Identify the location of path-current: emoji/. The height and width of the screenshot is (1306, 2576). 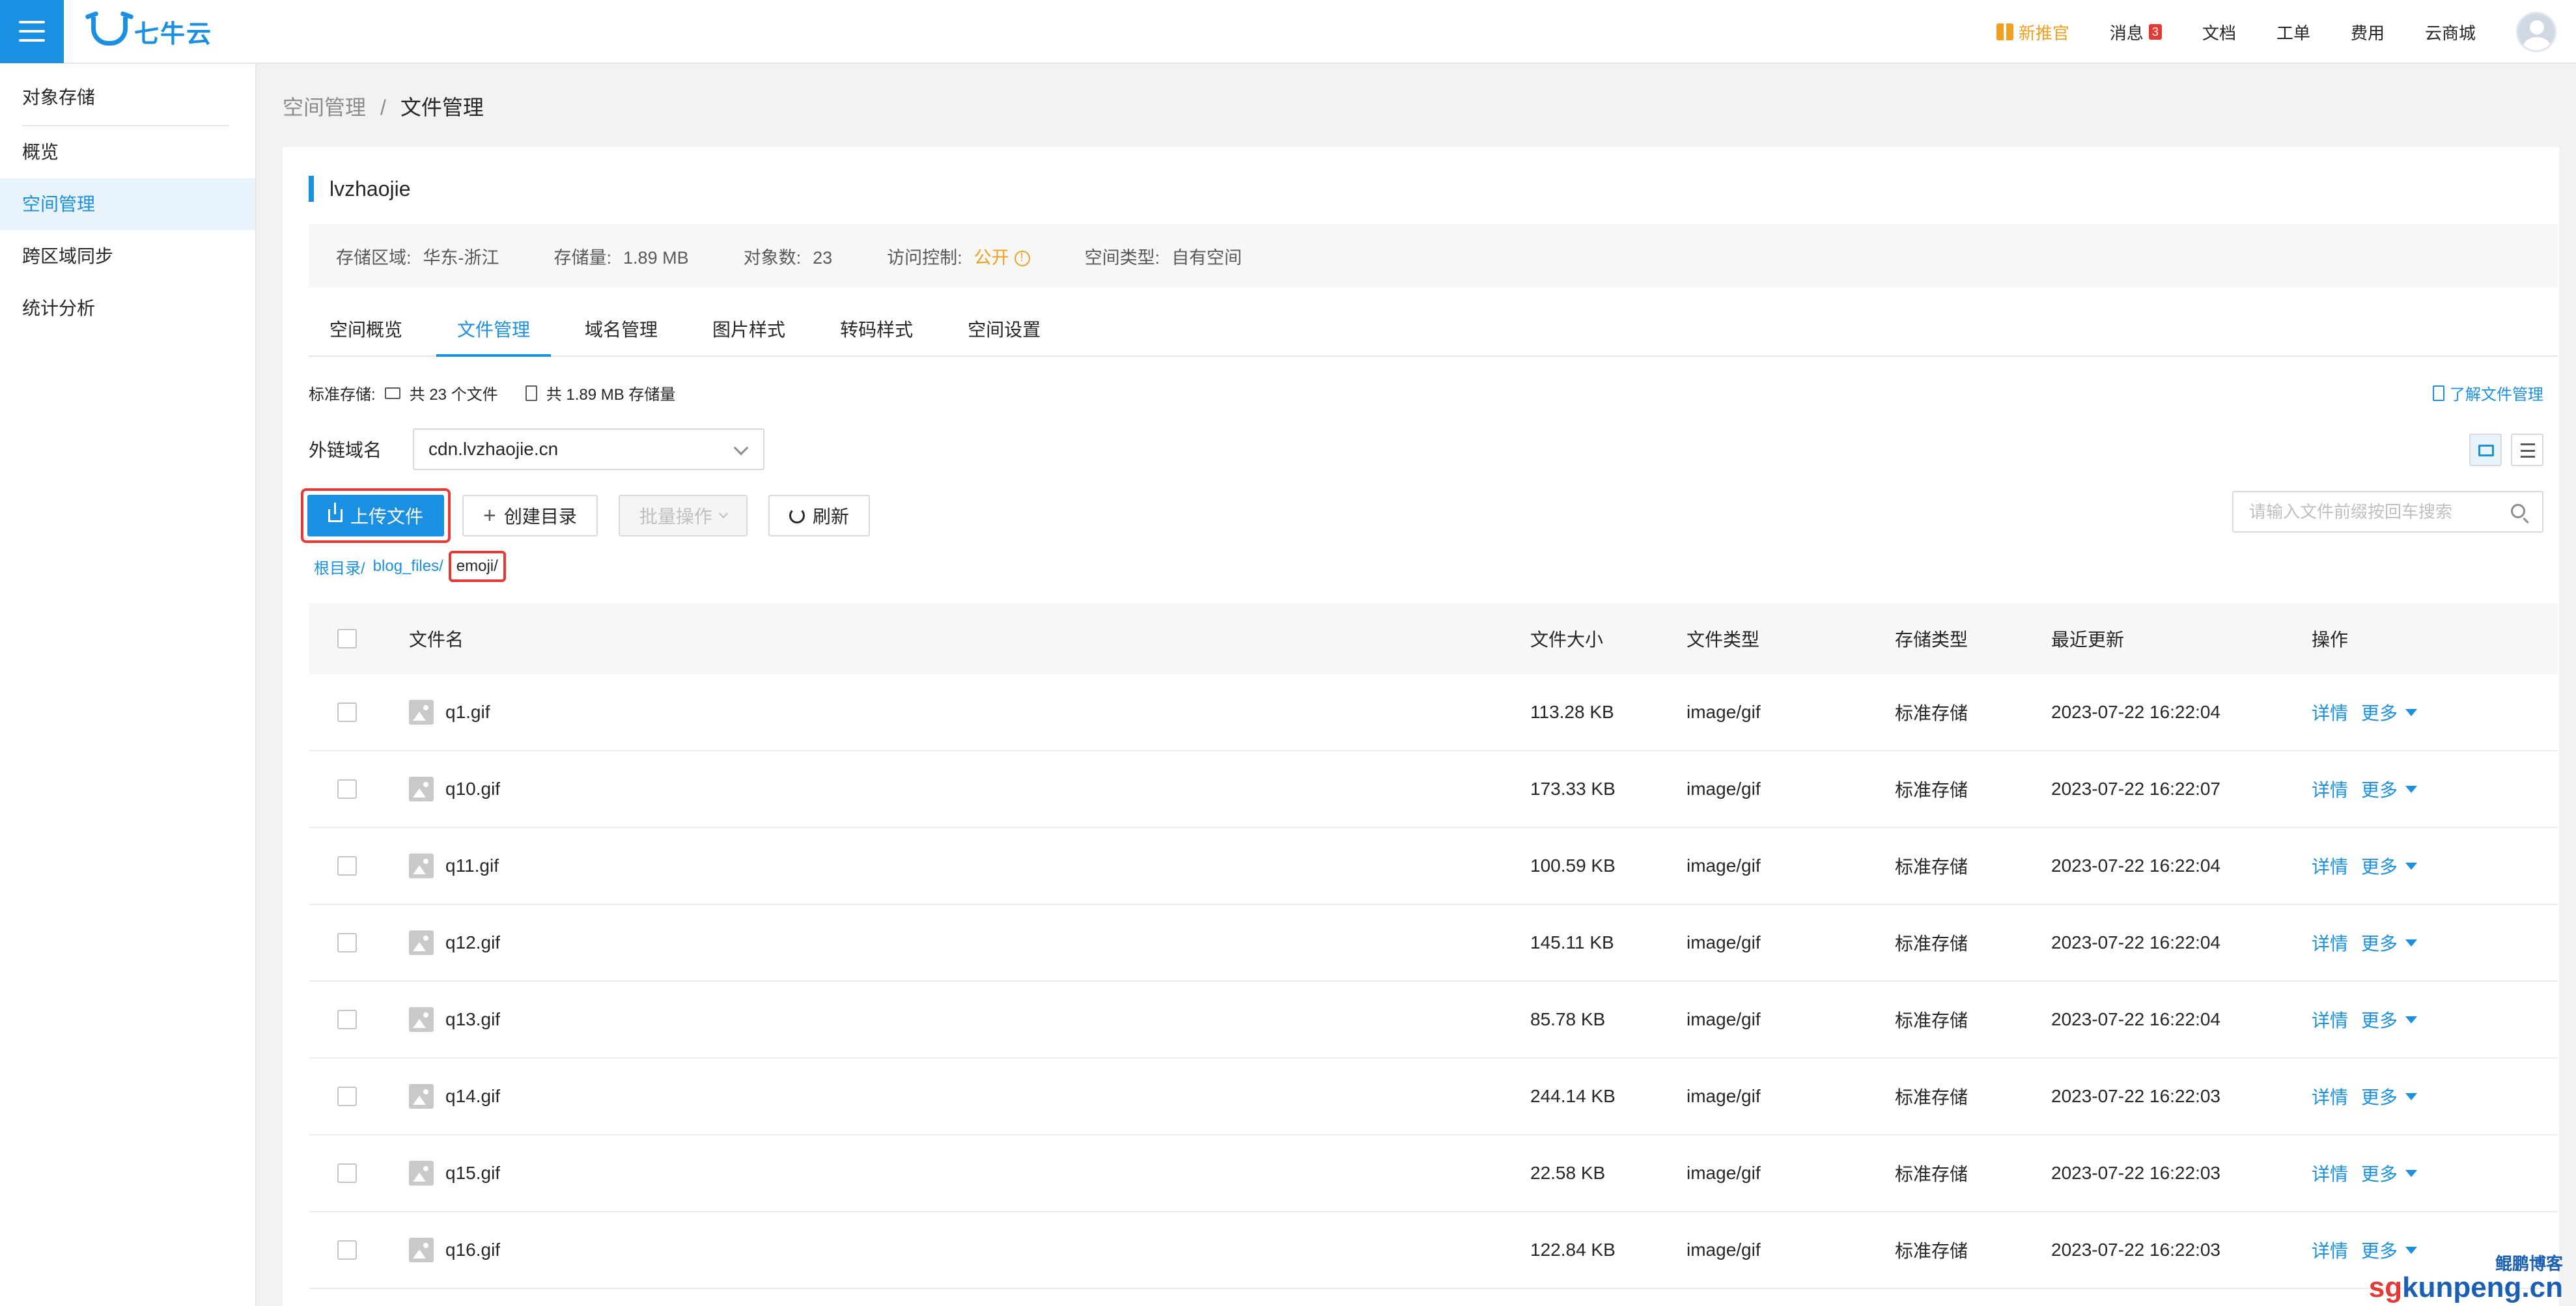
(477, 566).